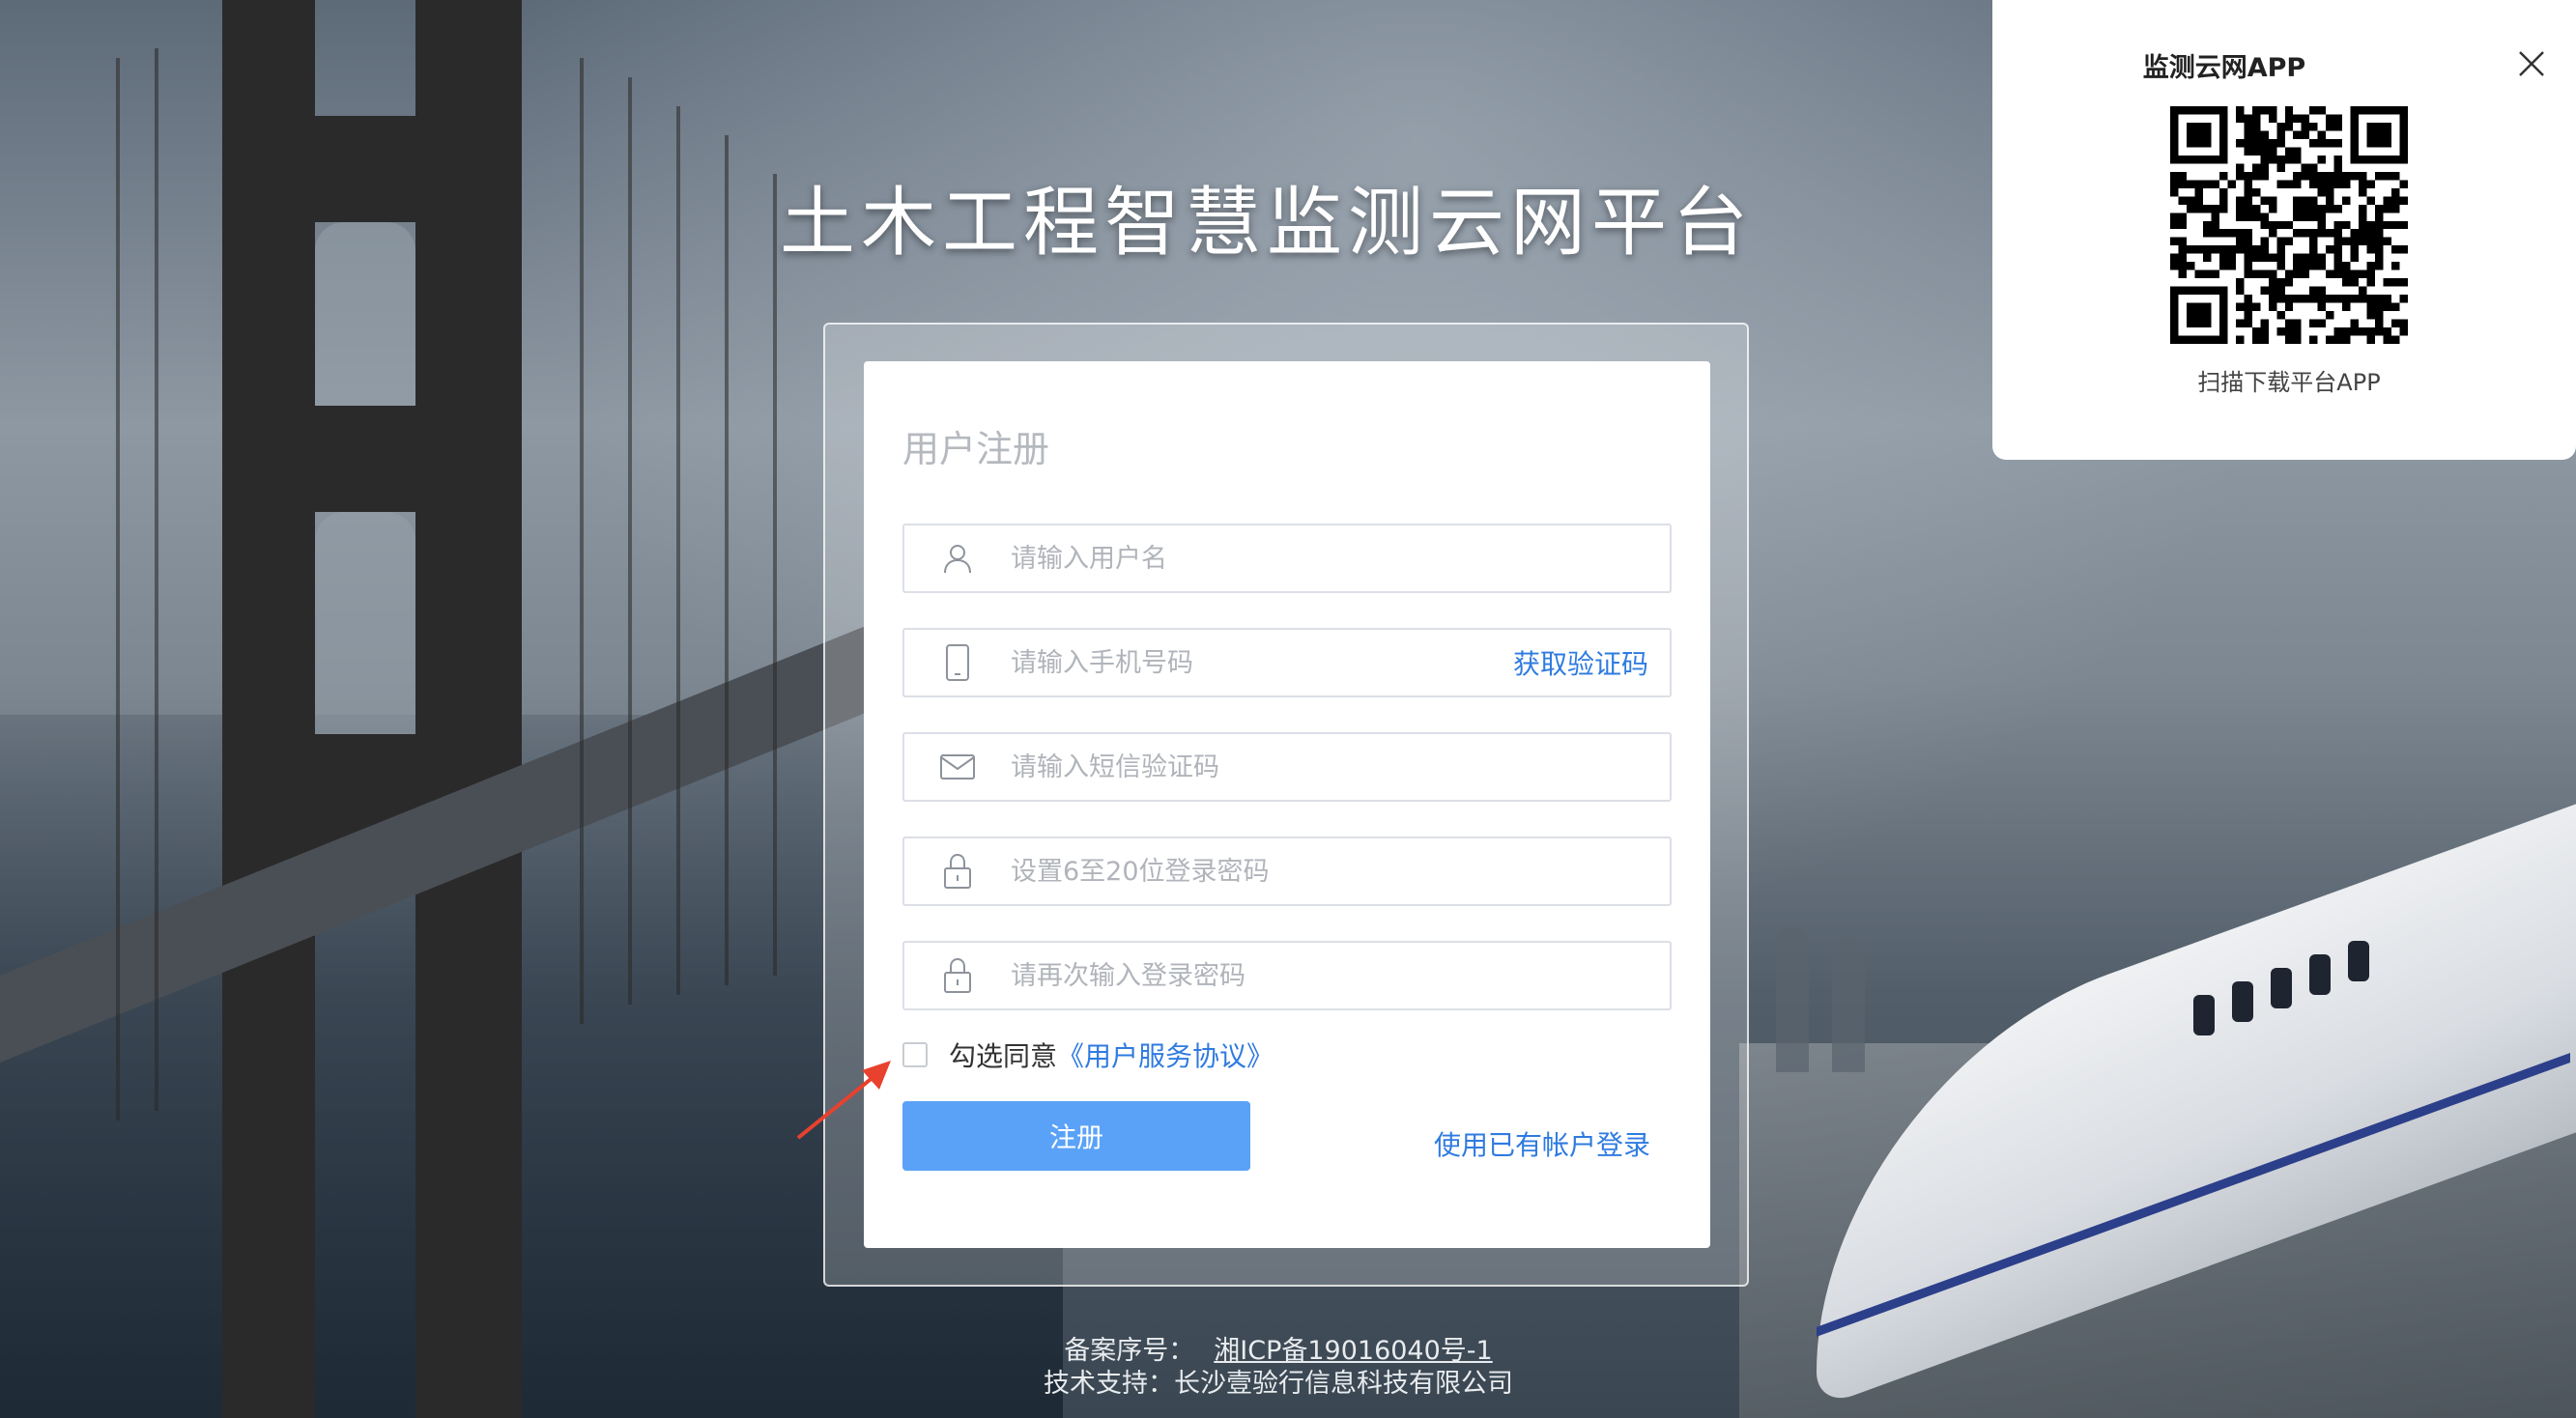 The height and width of the screenshot is (1418, 2576). I want to click on password-field, so click(1287, 871).